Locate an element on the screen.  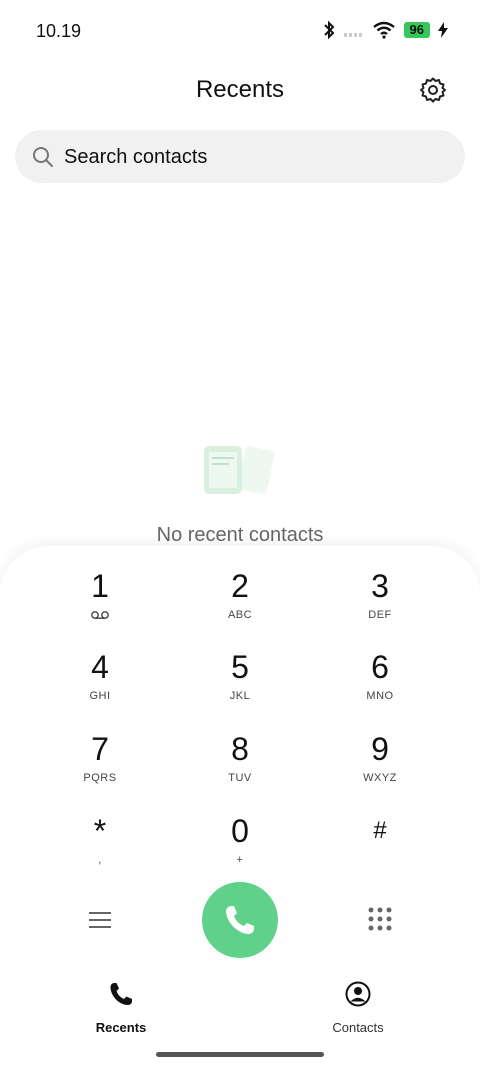
key-letters: PQRS is located at coordinates (100, 778).